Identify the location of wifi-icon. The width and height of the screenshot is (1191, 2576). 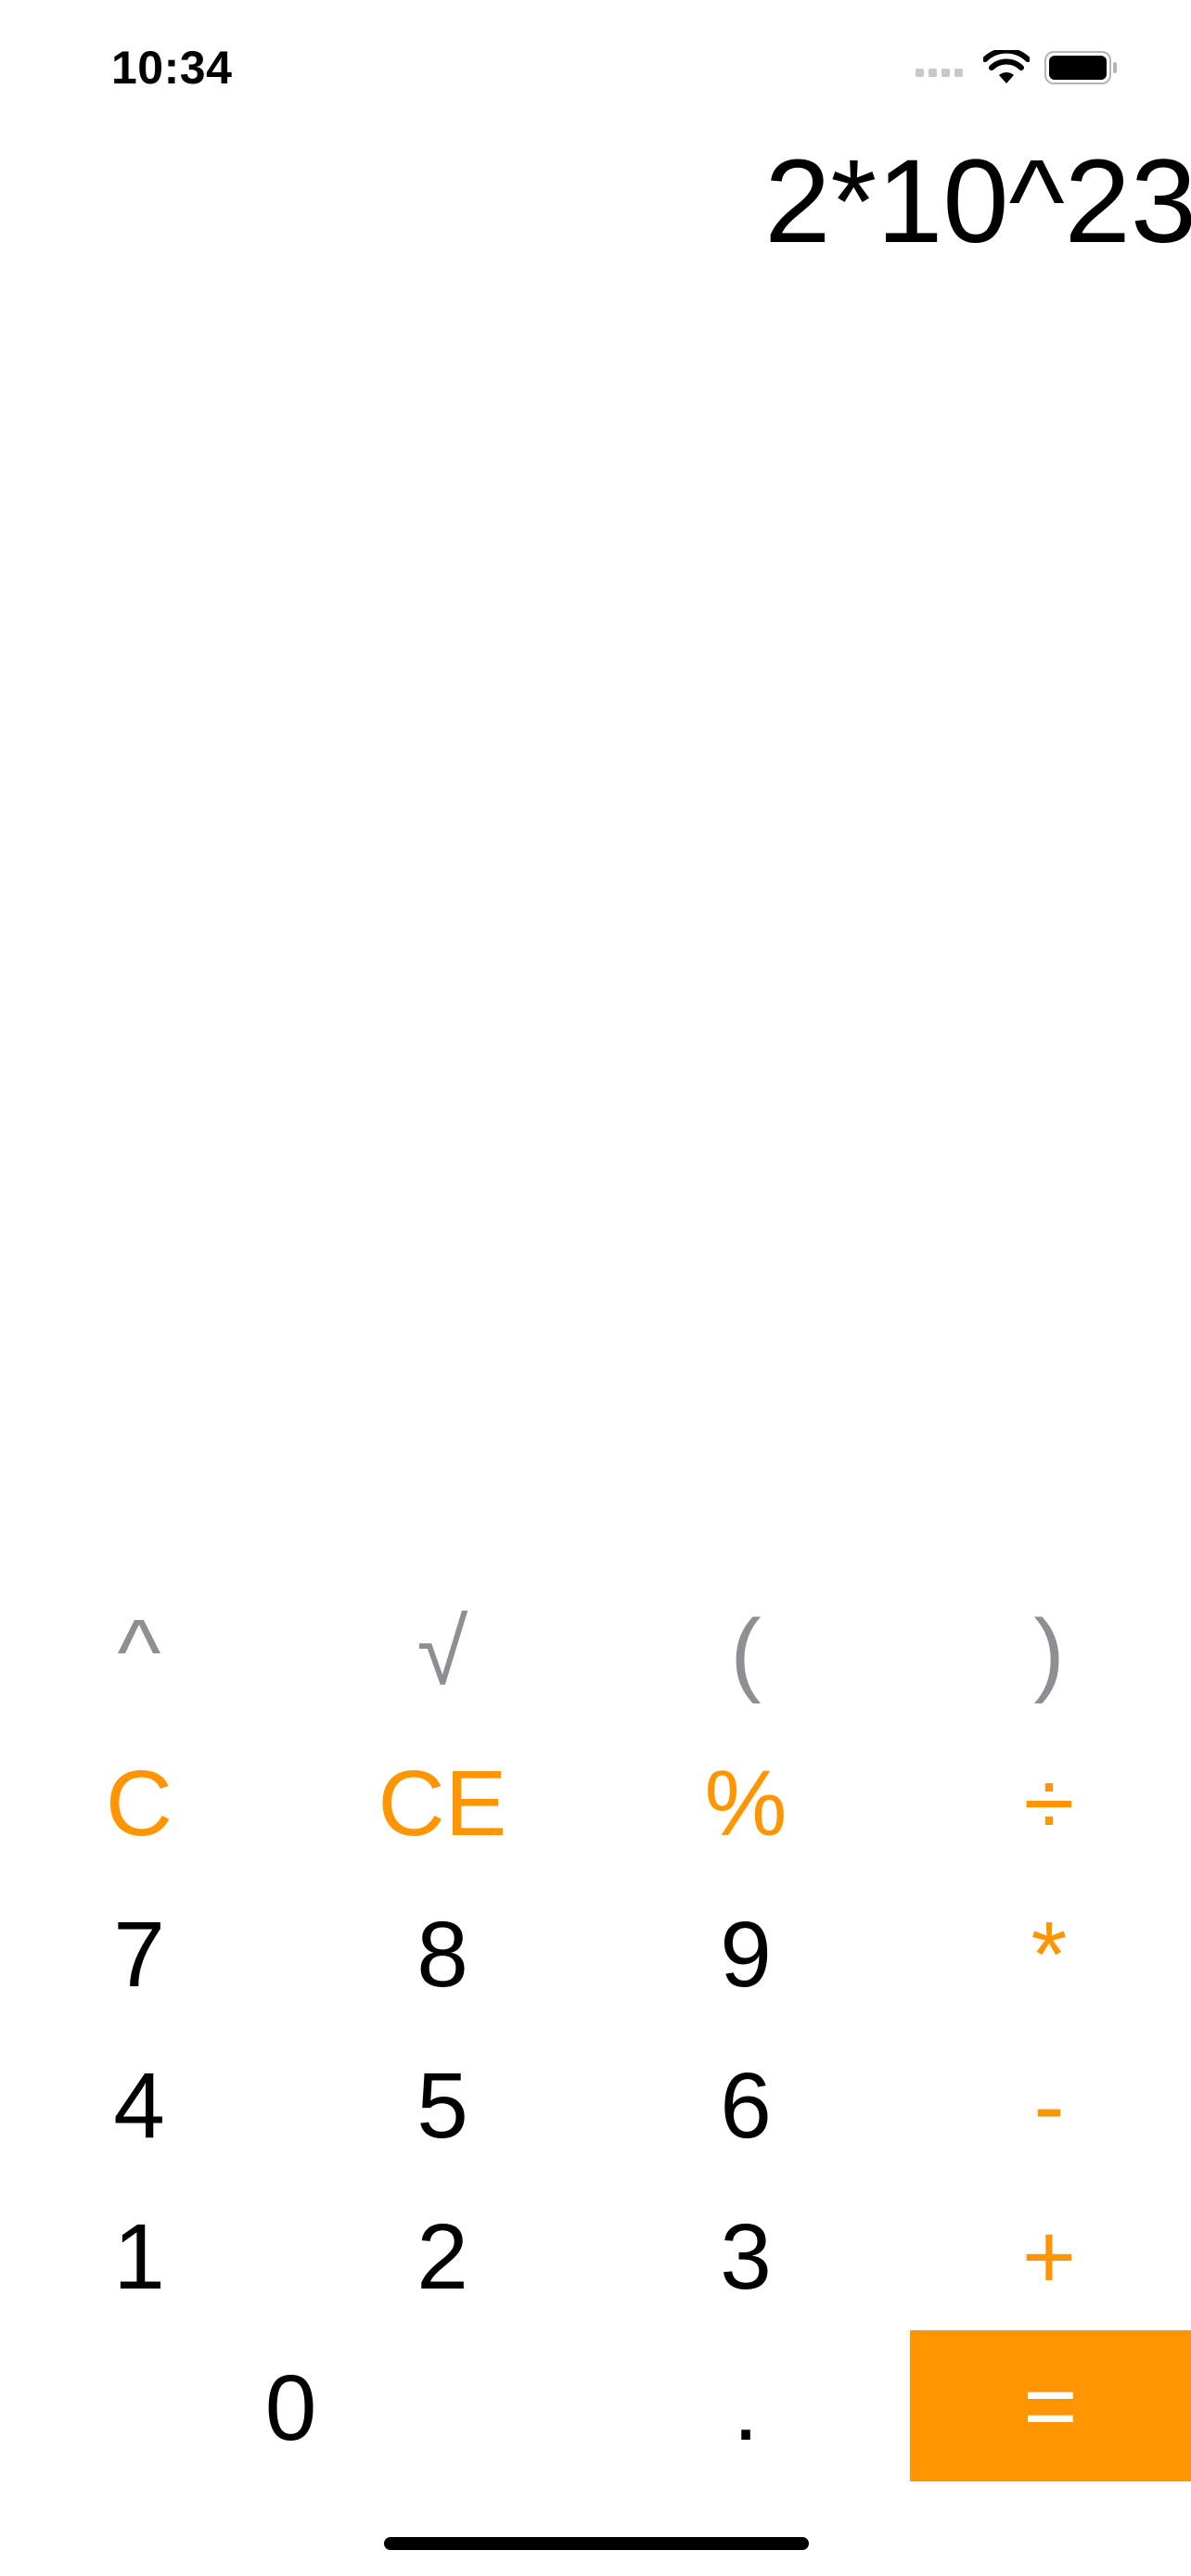
(1007, 66).